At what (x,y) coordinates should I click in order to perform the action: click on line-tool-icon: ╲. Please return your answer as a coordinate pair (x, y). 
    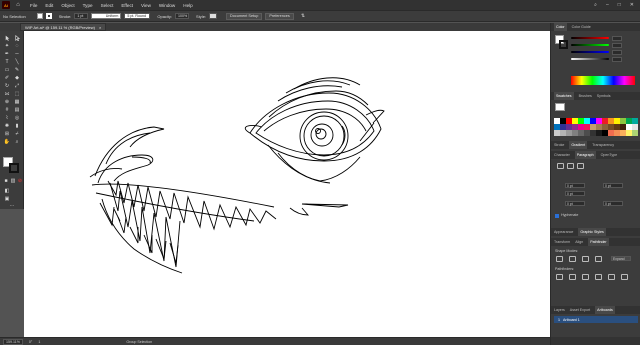
    Looking at the image, I should click on (17, 61).